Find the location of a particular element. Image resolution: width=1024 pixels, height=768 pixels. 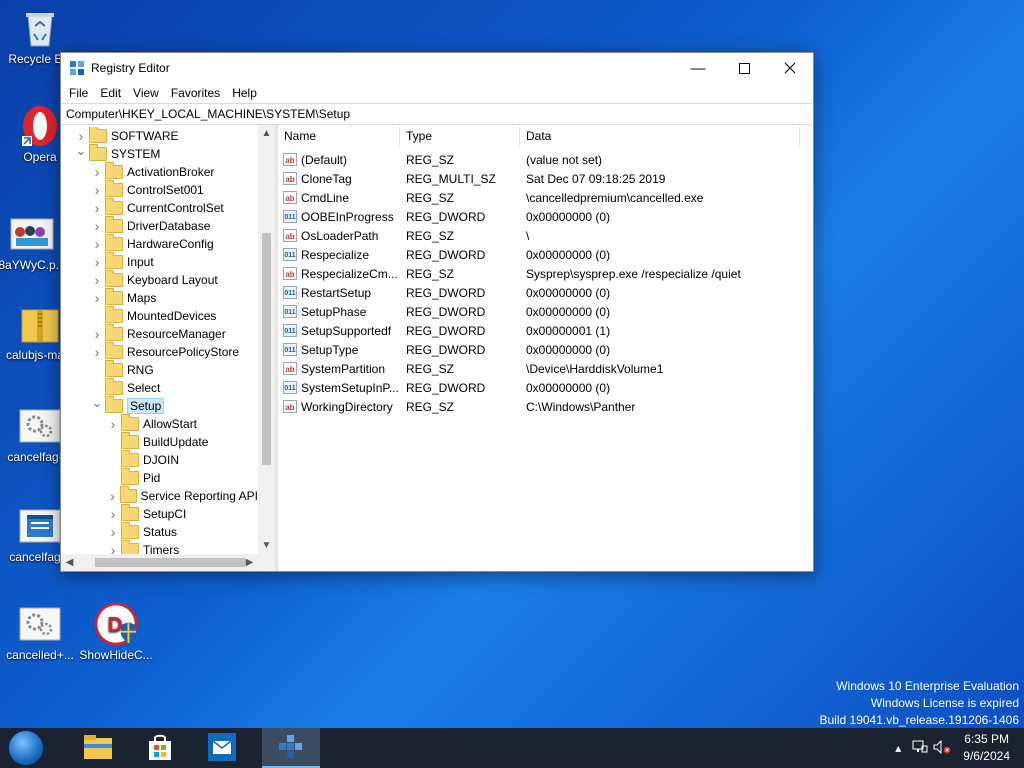

menu-item-help: Help is located at coordinates (244, 93).